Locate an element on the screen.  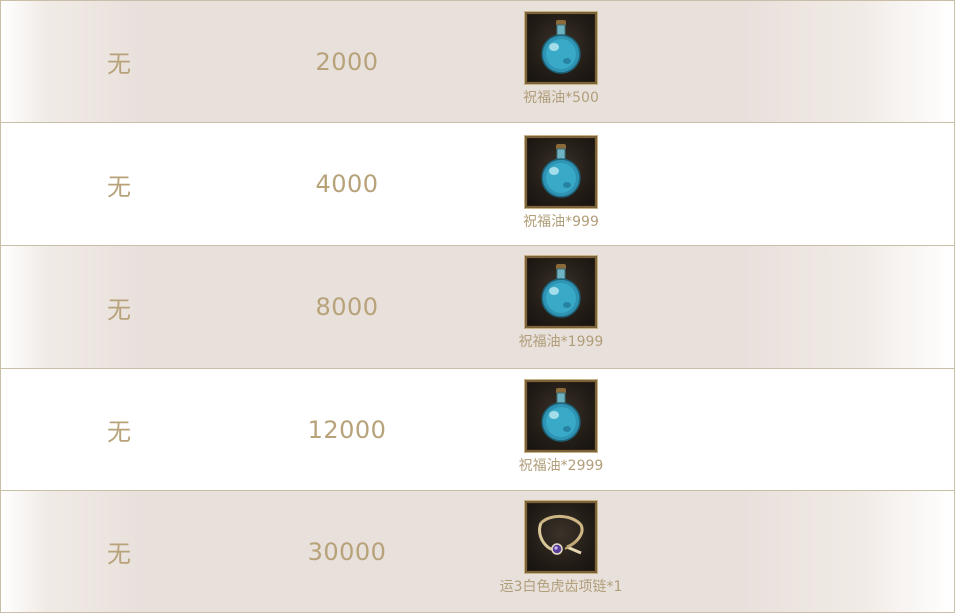
reward-item: 祝福油*999 is located at coordinates (561, 183).